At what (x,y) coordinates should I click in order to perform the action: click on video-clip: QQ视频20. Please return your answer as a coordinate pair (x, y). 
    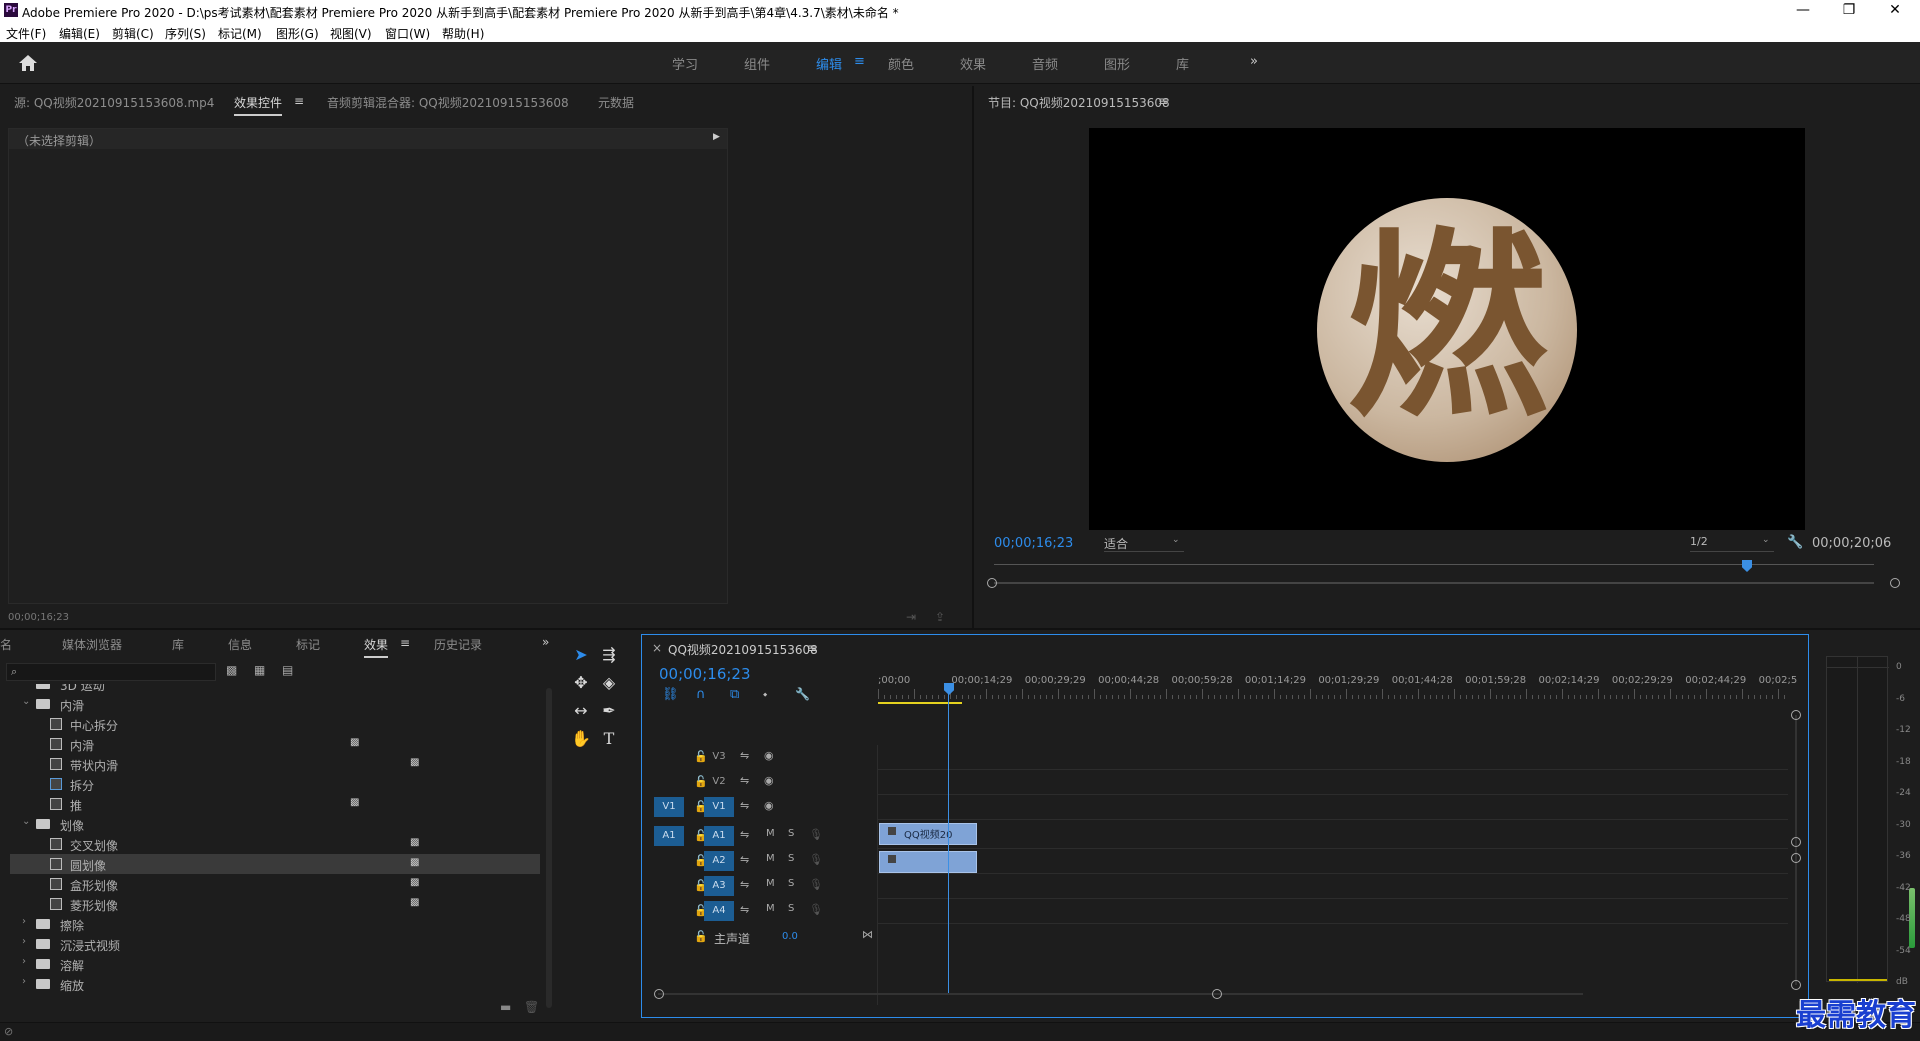
    Looking at the image, I should click on (928, 834).